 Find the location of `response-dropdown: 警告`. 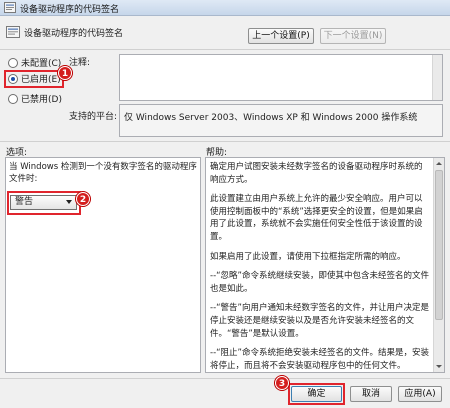

response-dropdown: 警告 is located at coordinates (43, 202).